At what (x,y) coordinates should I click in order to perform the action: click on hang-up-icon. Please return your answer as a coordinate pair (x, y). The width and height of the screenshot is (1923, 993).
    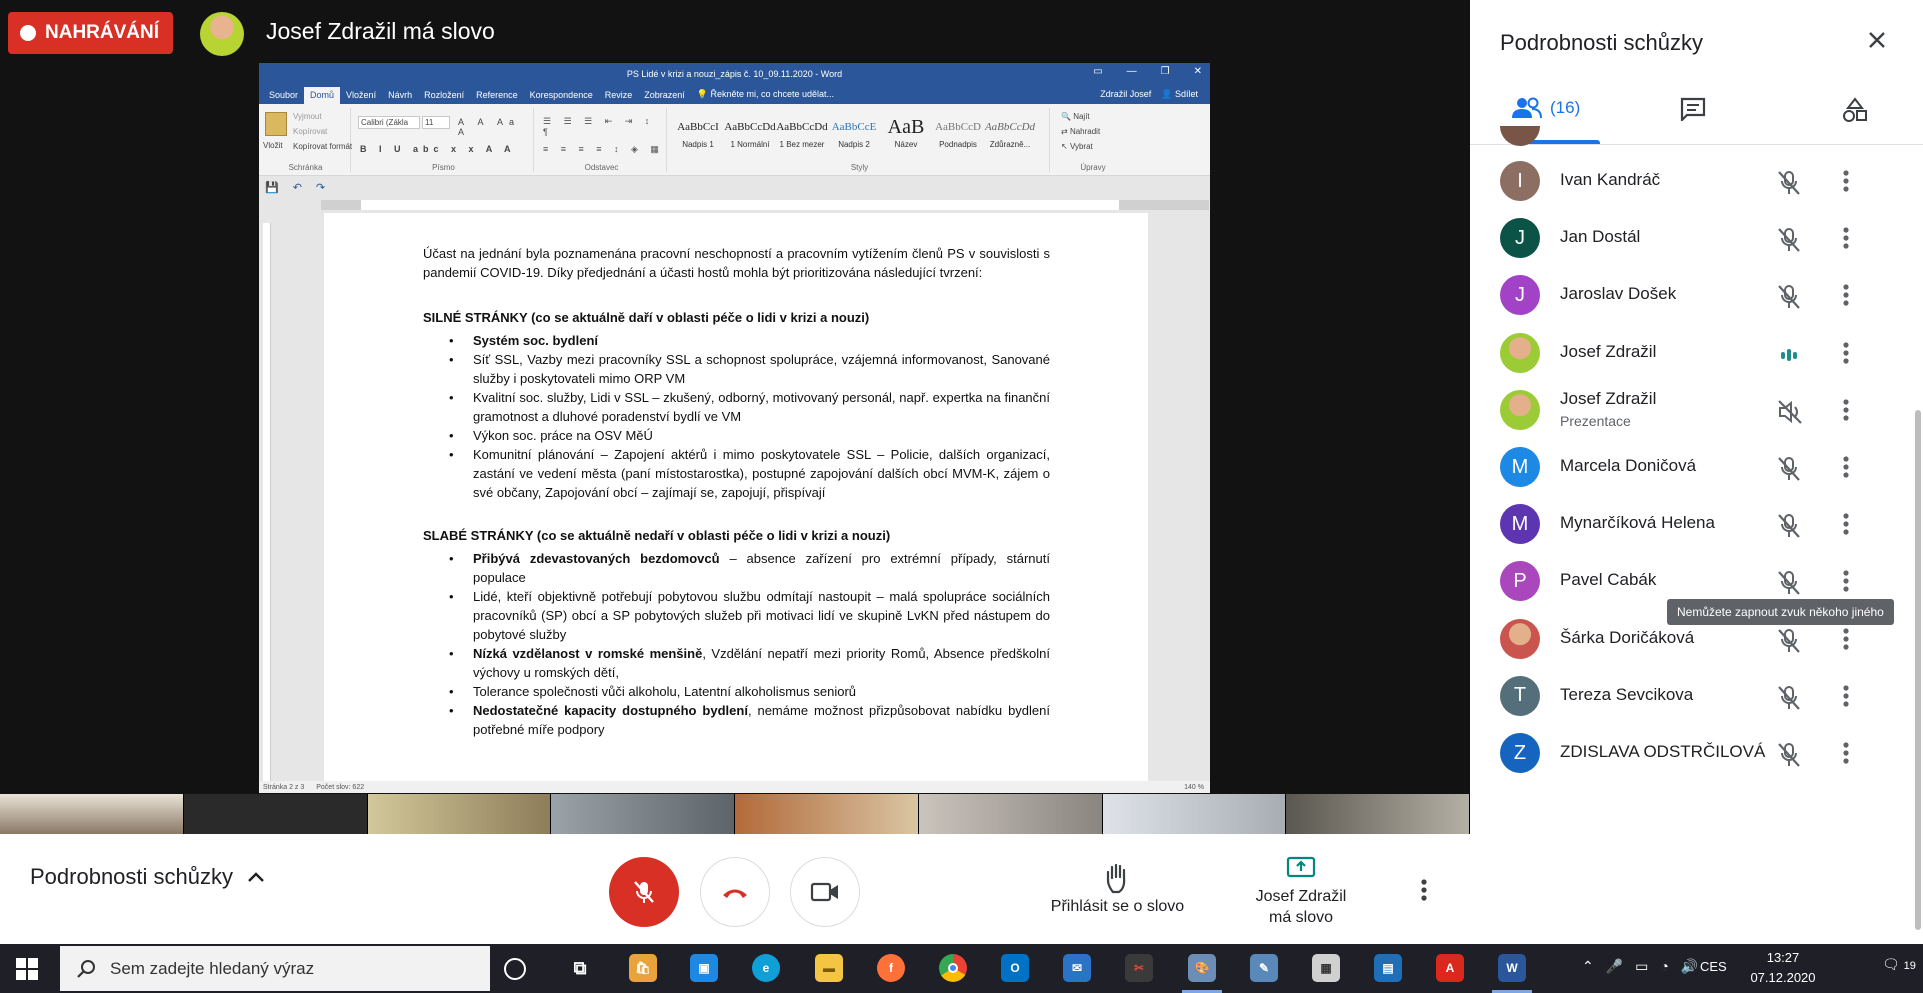
    Looking at the image, I should click on (735, 893).